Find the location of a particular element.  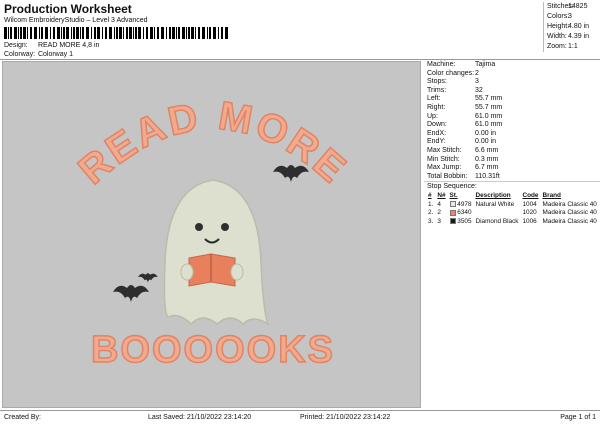

last-saved: Last Saved: 21/10/2022 23:14:20 is located at coordinates (200, 417).